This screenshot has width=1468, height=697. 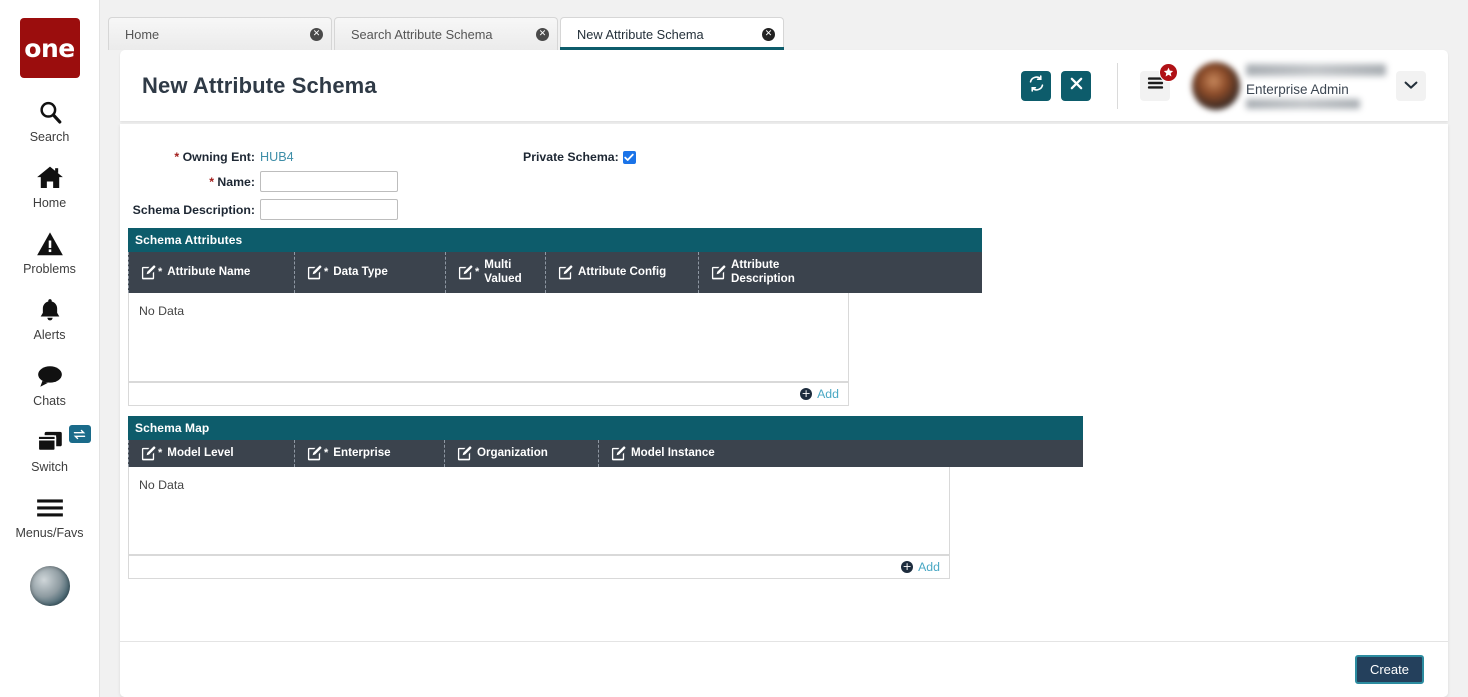 I want to click on bell-icon, so click(x=50, y=310).